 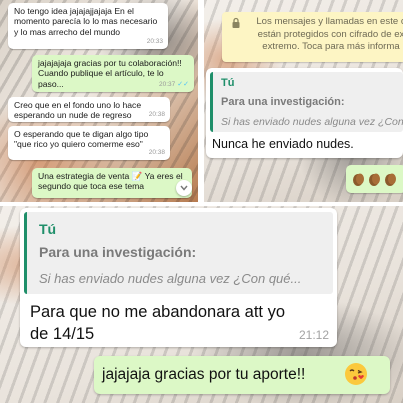 What do you see at coordinates (158, 312) in the screenshot?
I see `message-line: Para que no me abandonara att yo` at bounding box center [158, 312].